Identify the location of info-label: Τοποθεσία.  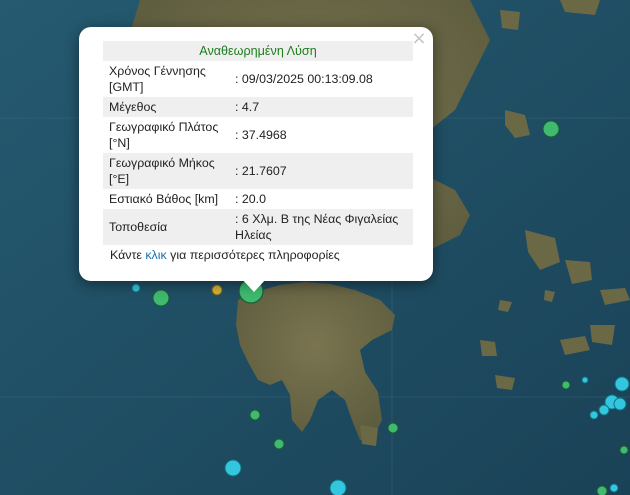
(138, 227).